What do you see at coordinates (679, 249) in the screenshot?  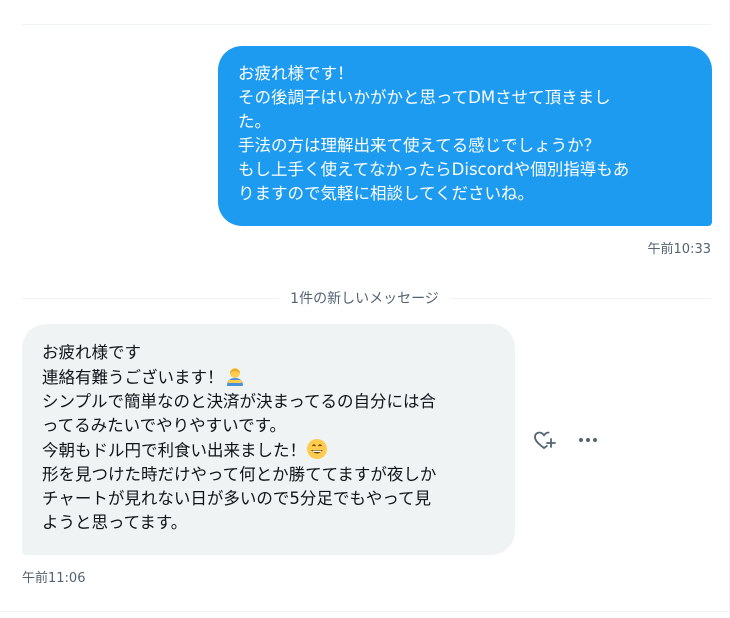 I see `sent-message-timestamp: 午前10:33` at bounding box center [679, 249].